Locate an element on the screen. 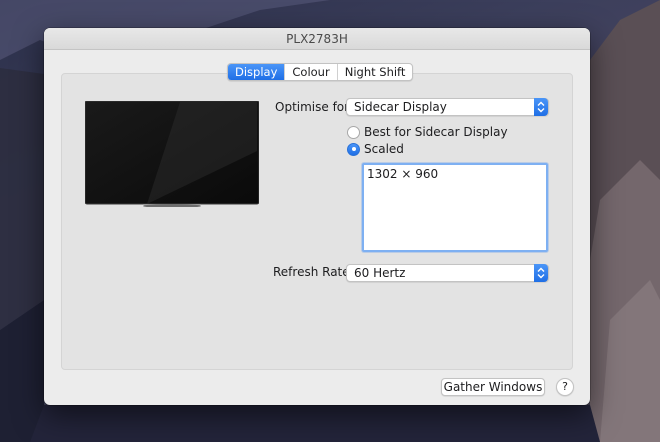 The image size is (660, 442). tab-night-shift: Night Shift is located at coordinates (374, 72).